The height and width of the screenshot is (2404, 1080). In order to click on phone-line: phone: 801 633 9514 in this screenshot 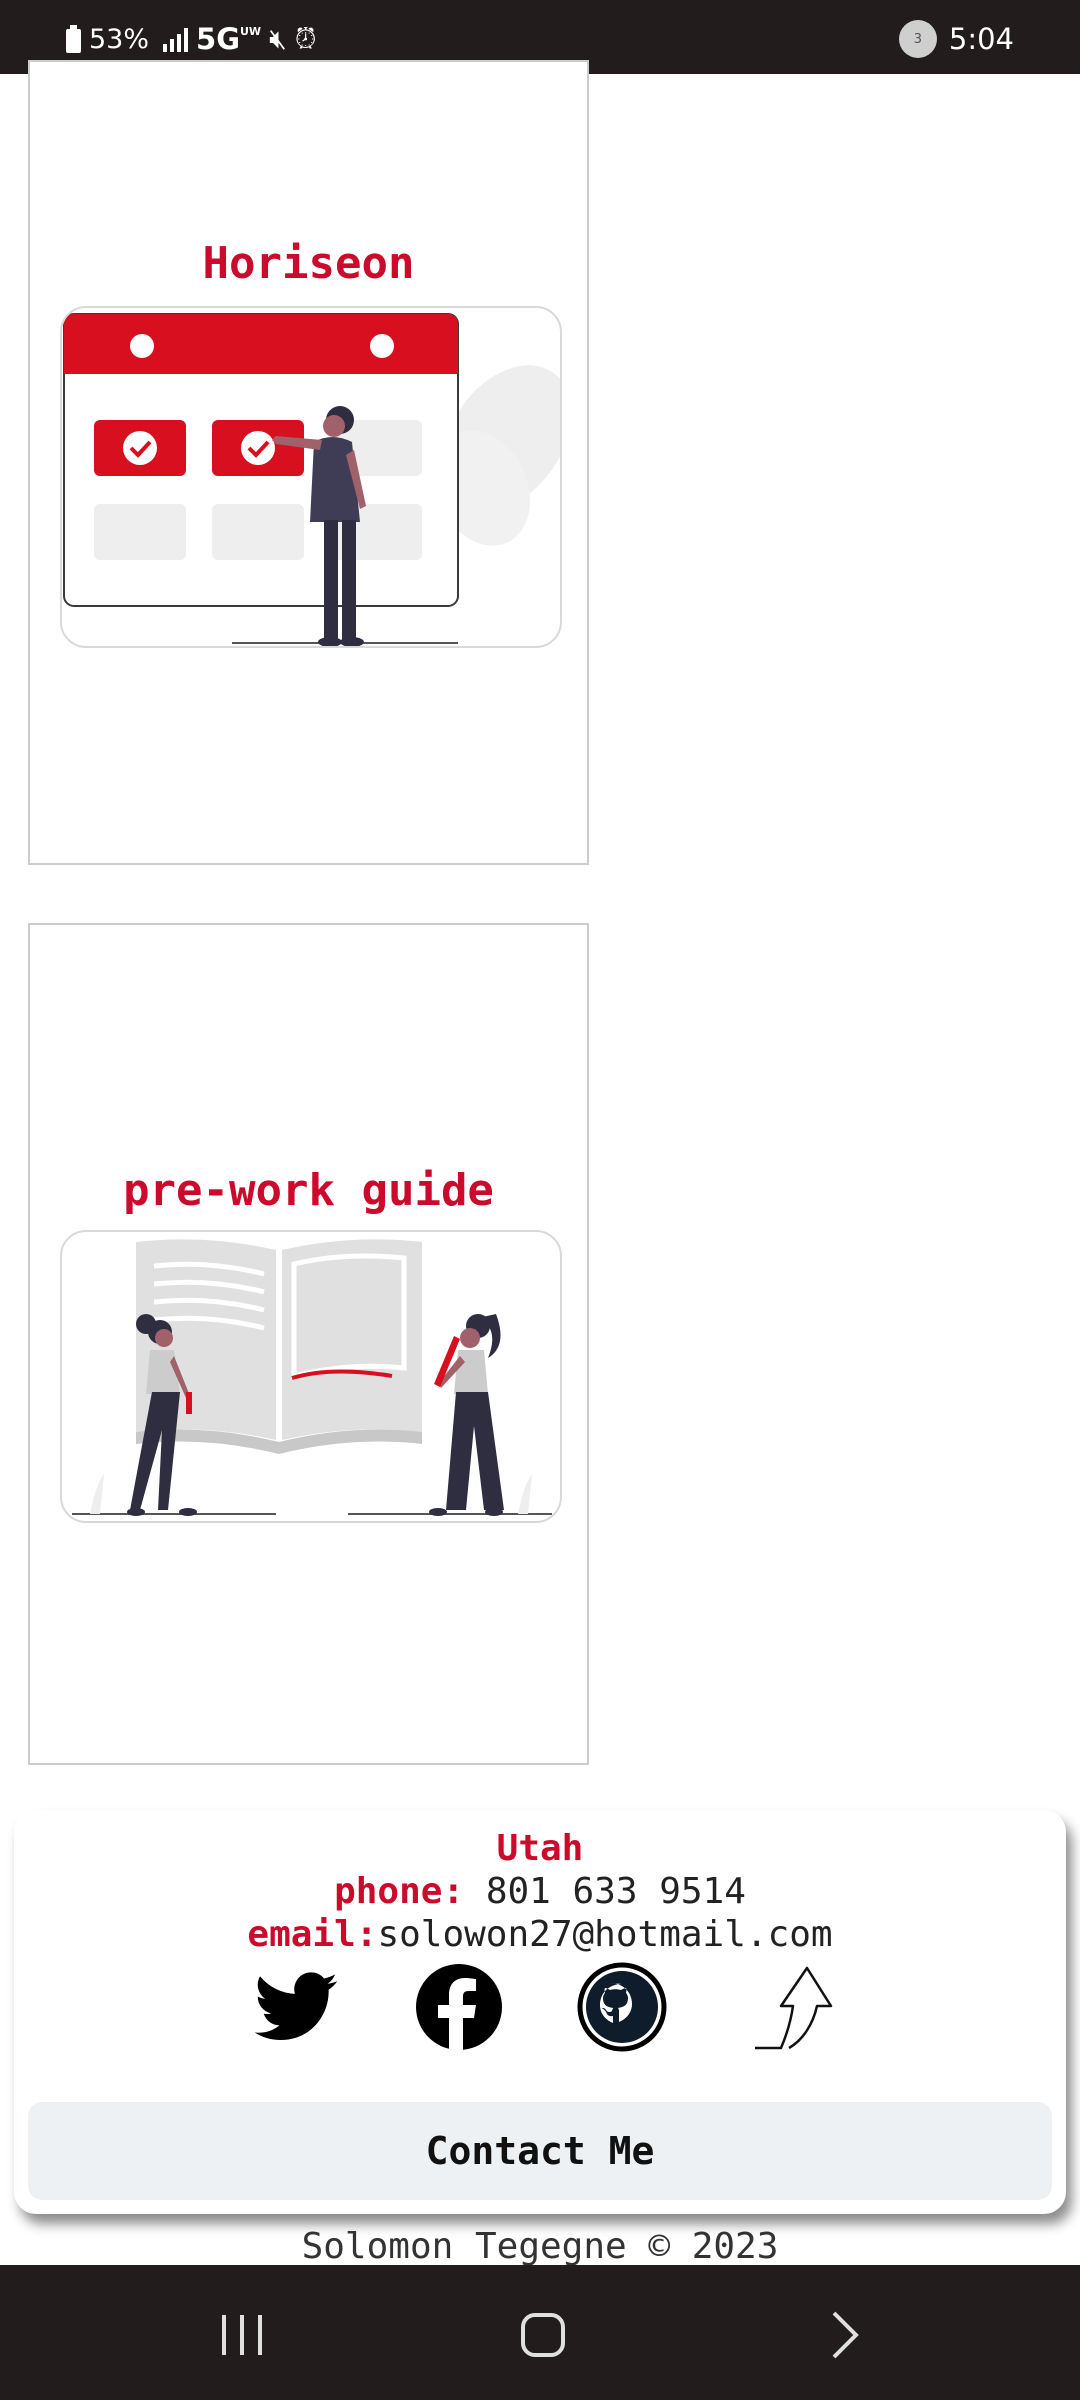, I will do `click(540, 1891)`.